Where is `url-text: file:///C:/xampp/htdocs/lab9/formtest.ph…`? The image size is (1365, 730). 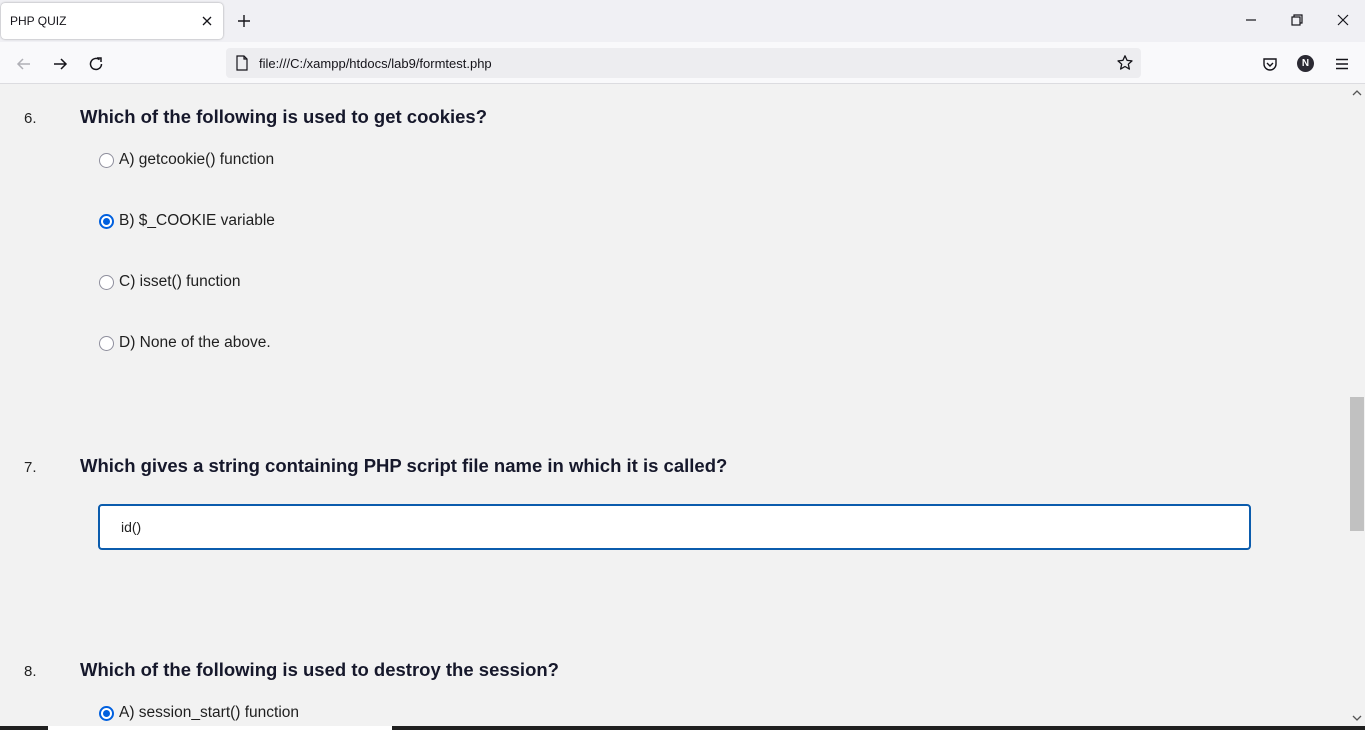 url-text: file:///C:/xampp/htdocs/lab9/formtest.ph… is located at coordinates (375, 63).